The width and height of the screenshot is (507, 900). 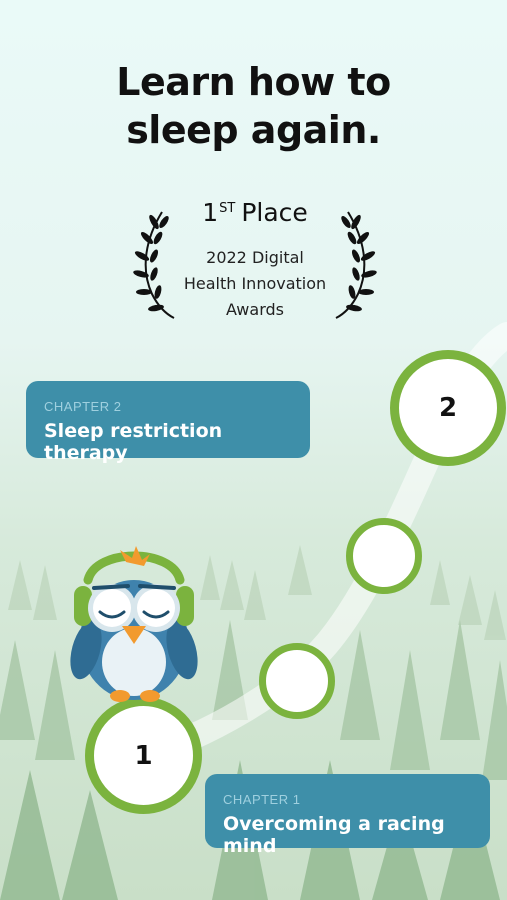 I want to click on chapter-2-card: CHAPTER 2 Sleep restriction therapy, so click(x=168, y=422).